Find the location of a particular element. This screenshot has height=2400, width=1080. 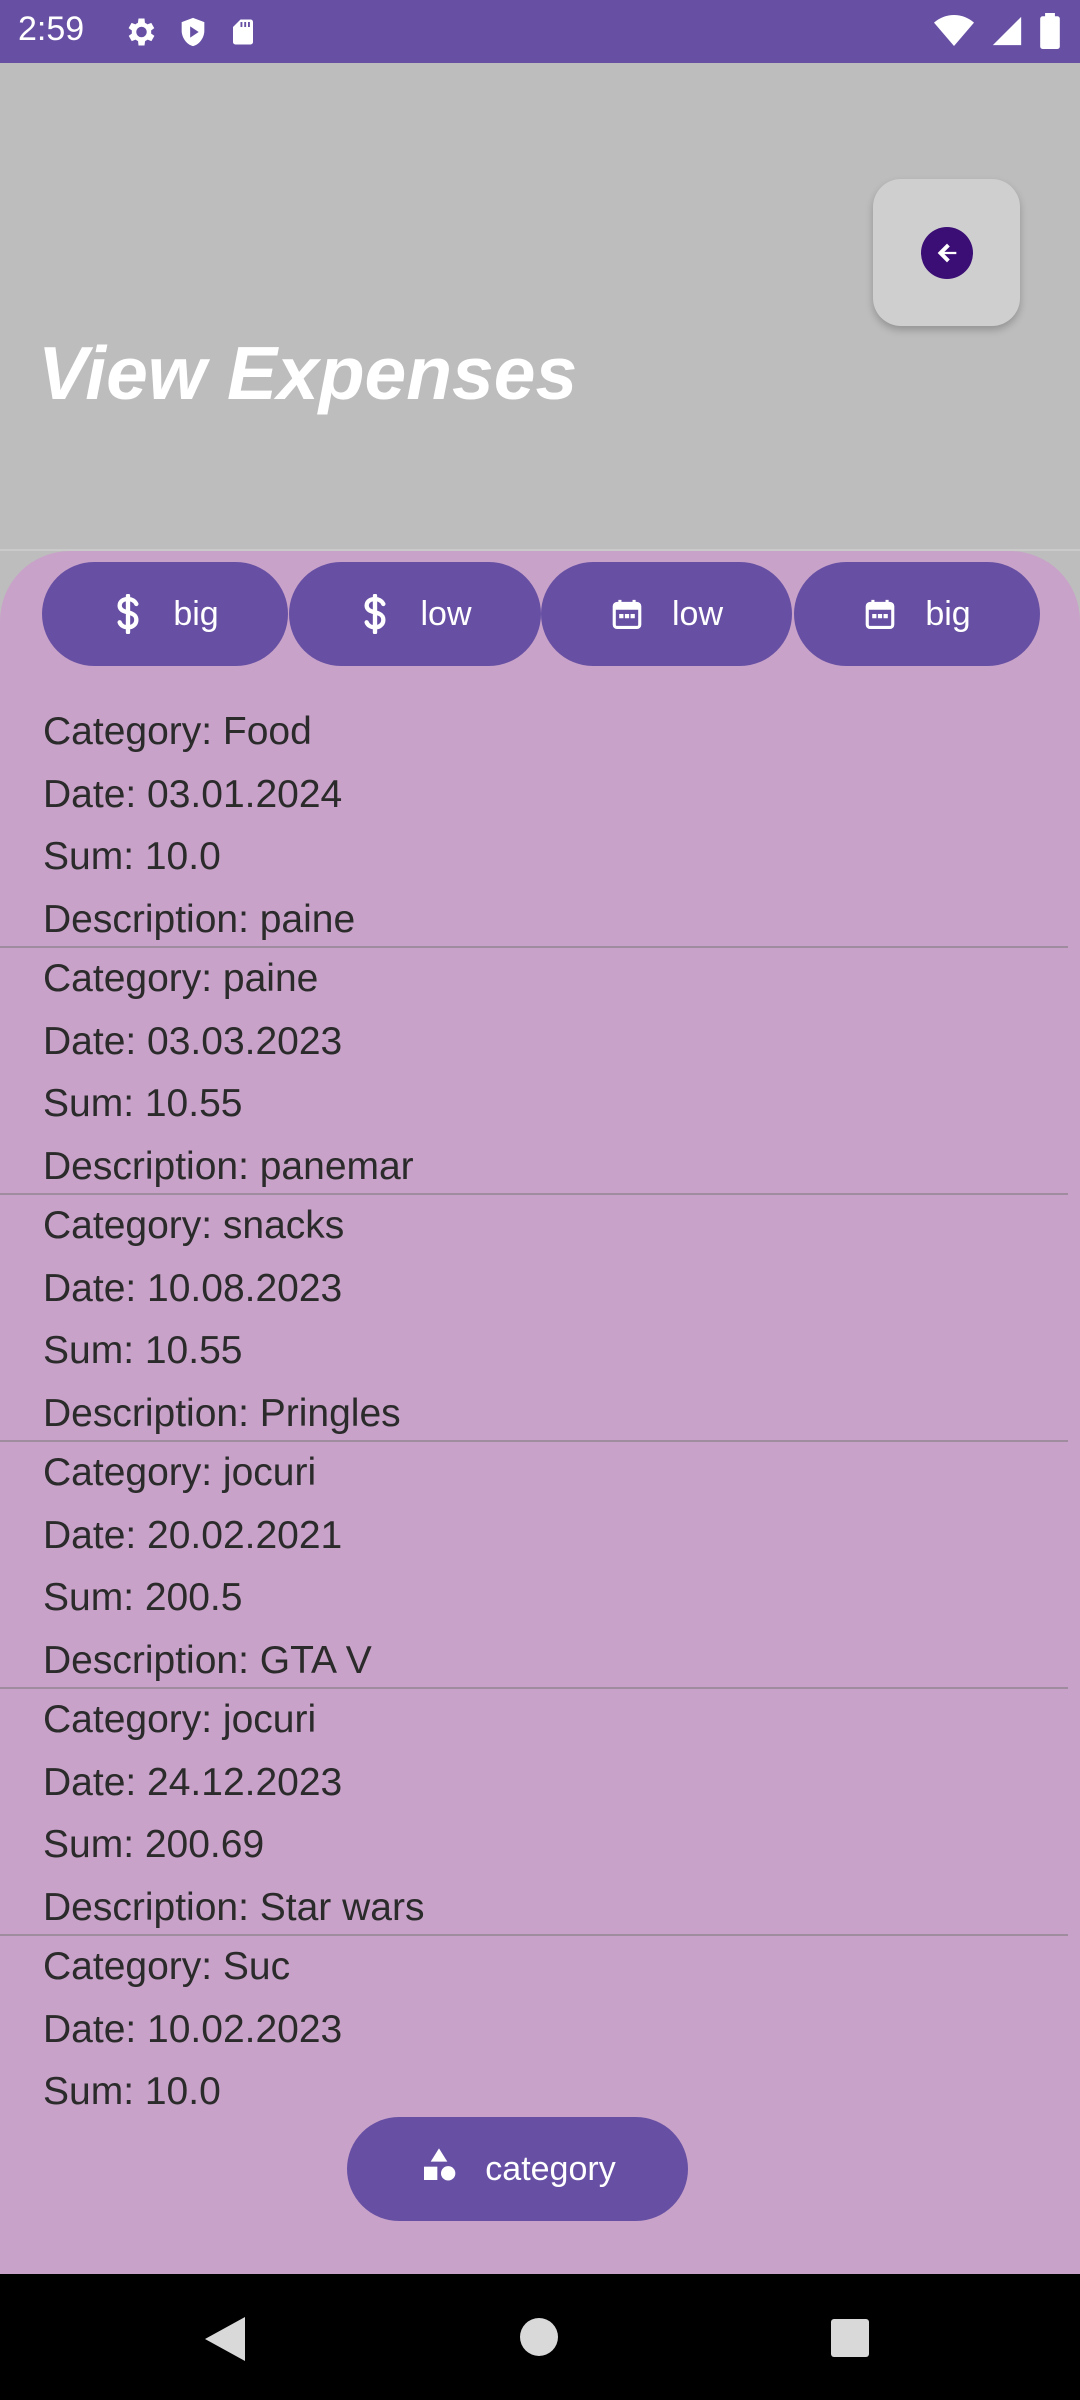

sort-date-big-chip: big is located at coordinates (917, 614).